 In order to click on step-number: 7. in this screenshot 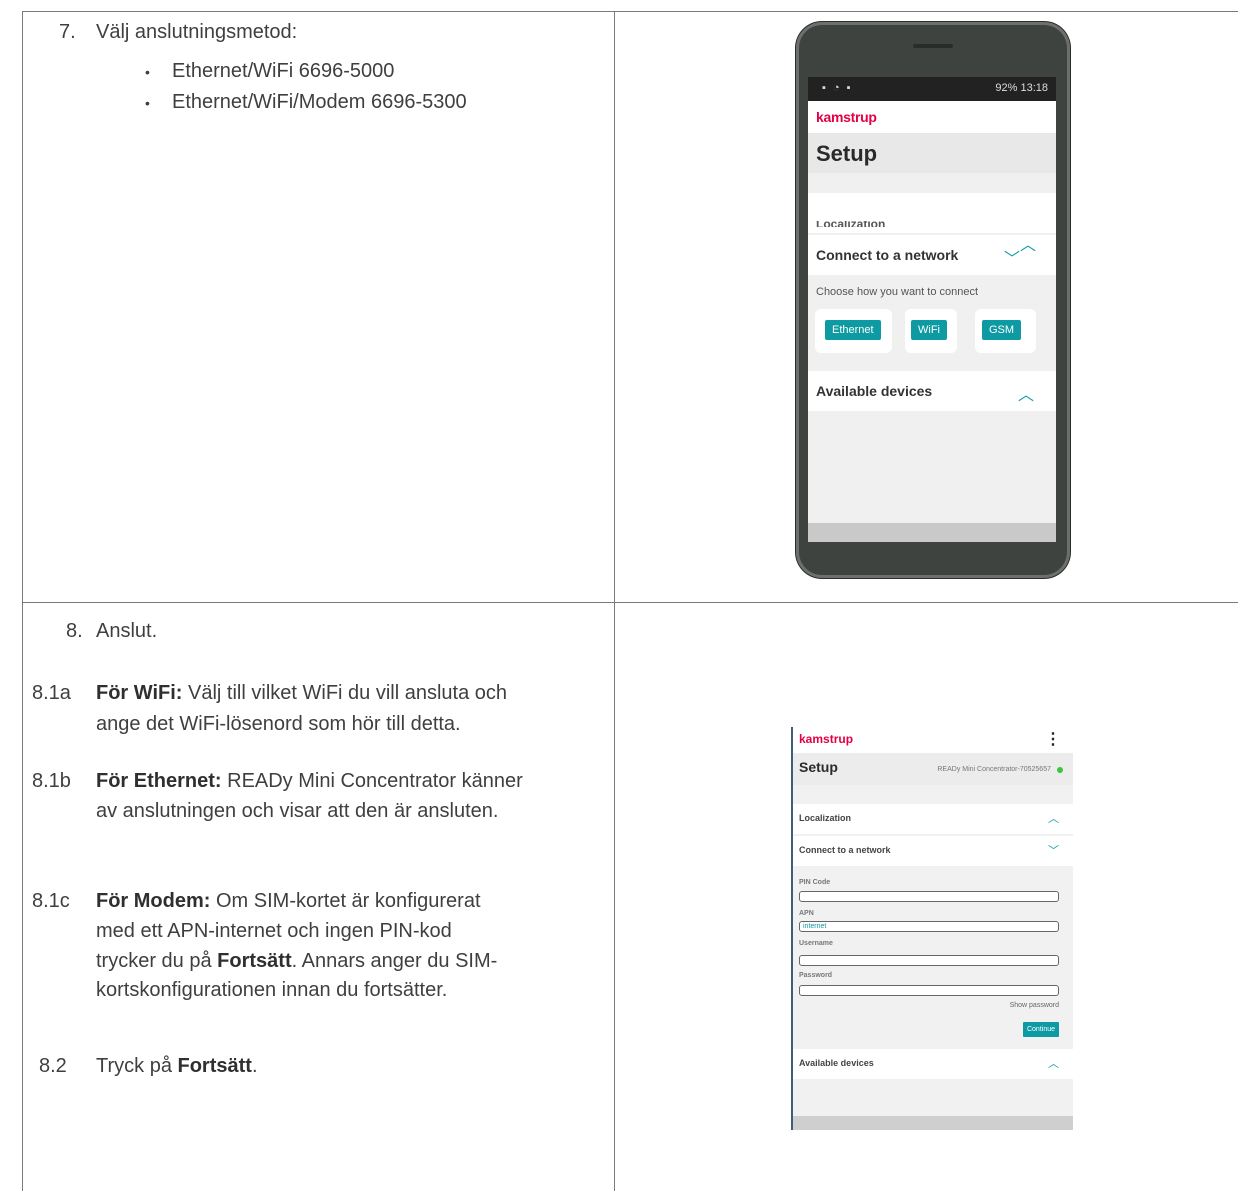, I will do `click(67, 32)`.